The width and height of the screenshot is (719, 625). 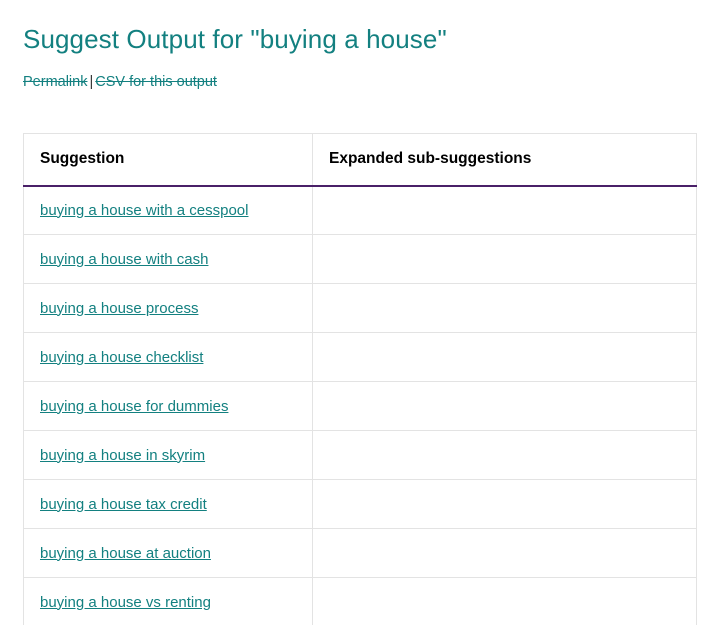 I want to click on meta-links-bar: Permalink | CSV for this output, so click(x=120, y=82).